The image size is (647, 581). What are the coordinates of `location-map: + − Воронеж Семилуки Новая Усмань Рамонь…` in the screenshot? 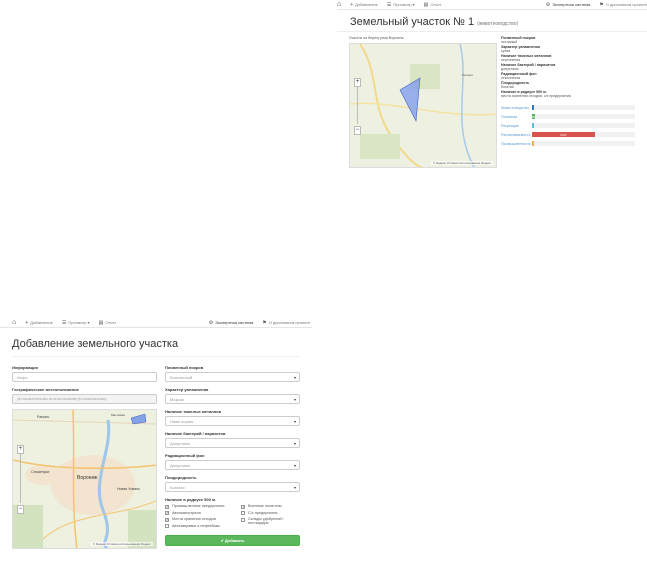 It's located at (84, 479).